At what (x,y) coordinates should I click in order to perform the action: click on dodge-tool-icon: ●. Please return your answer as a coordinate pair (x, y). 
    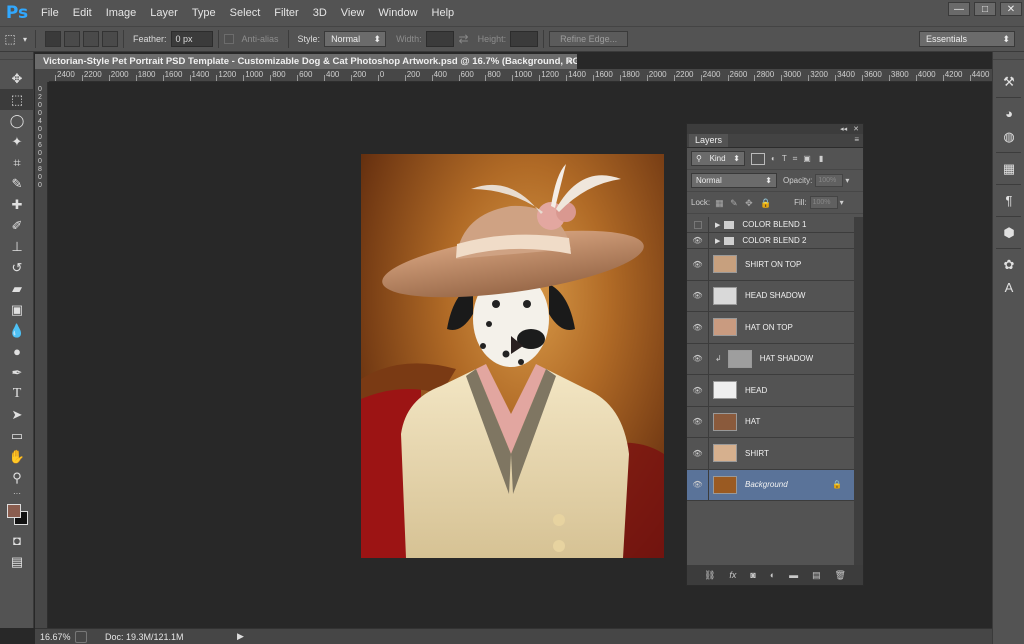
    Looking at the image, I should click on (17, 351).